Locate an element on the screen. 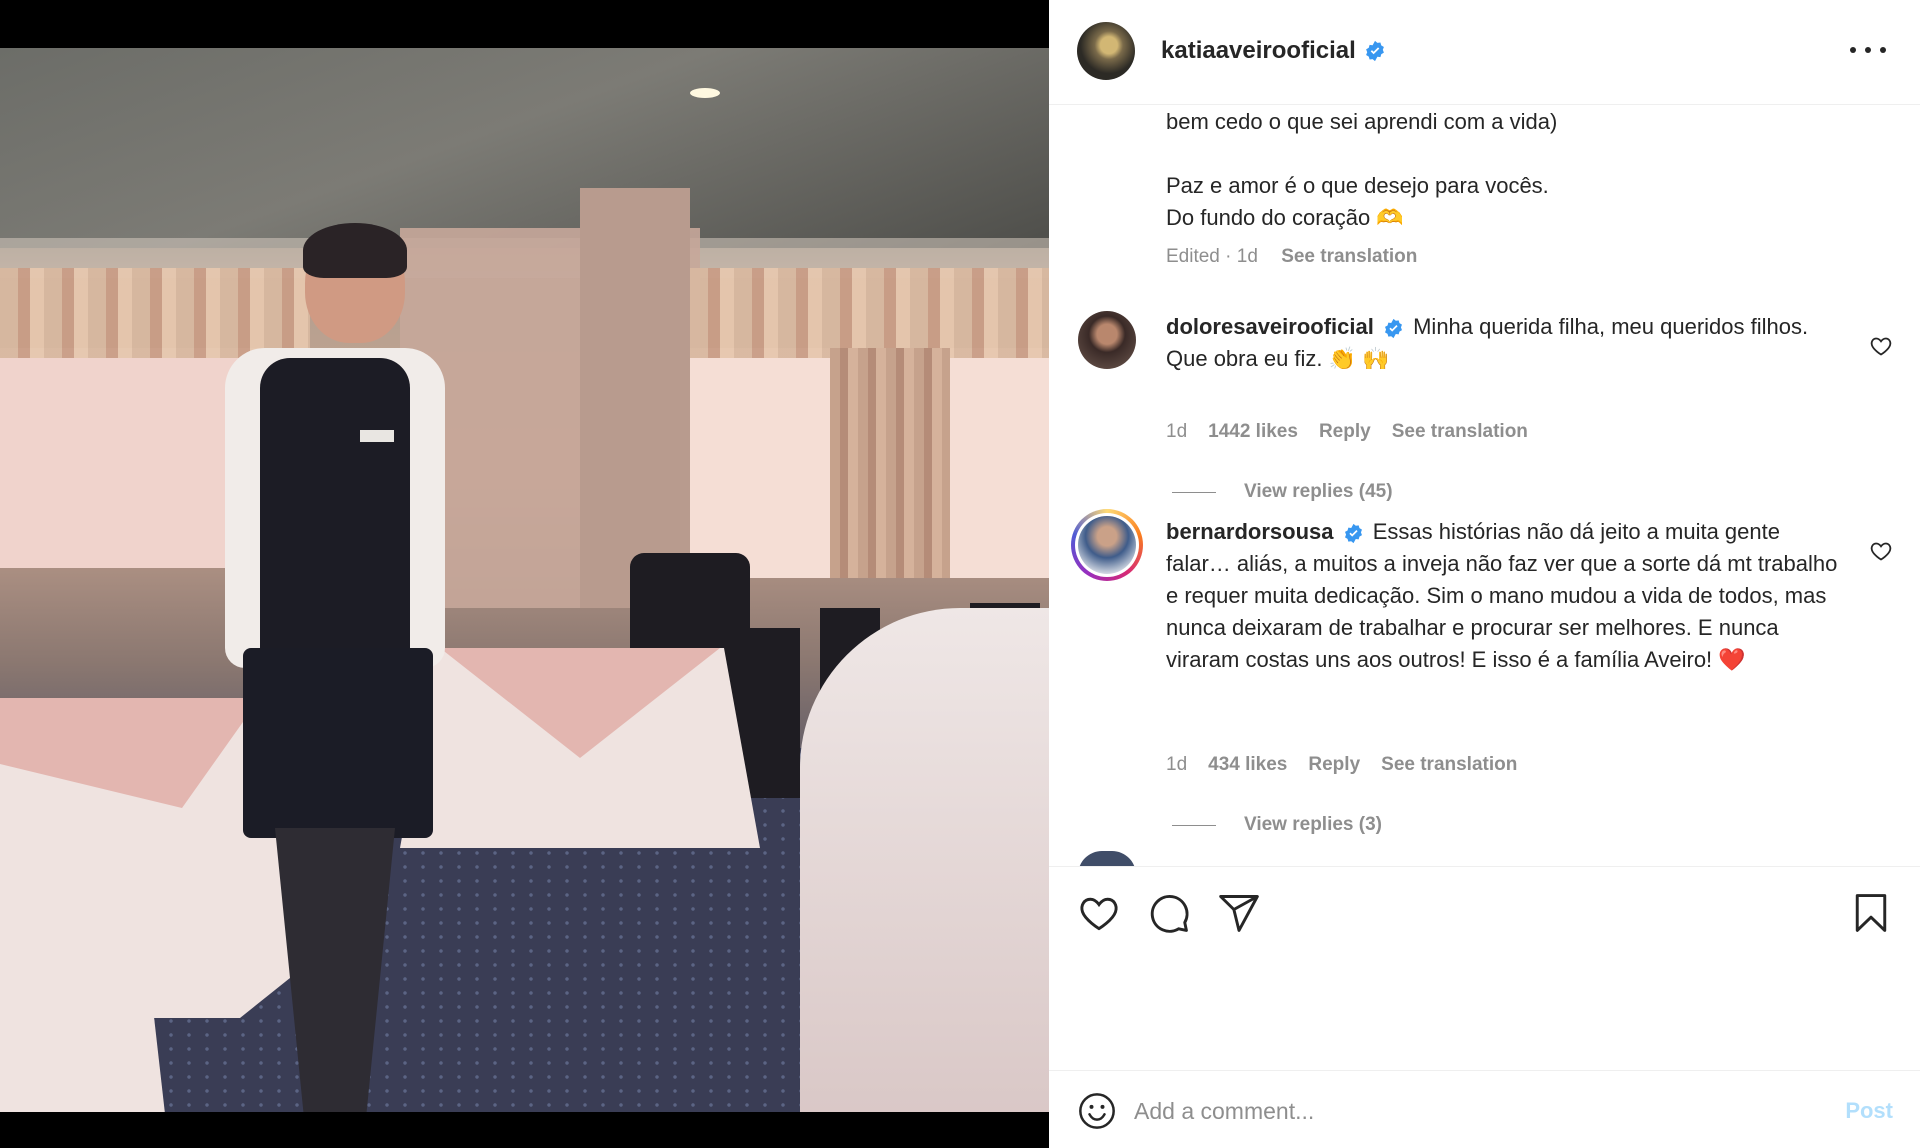  photo-ceiling is located at coordinates (524, 148).